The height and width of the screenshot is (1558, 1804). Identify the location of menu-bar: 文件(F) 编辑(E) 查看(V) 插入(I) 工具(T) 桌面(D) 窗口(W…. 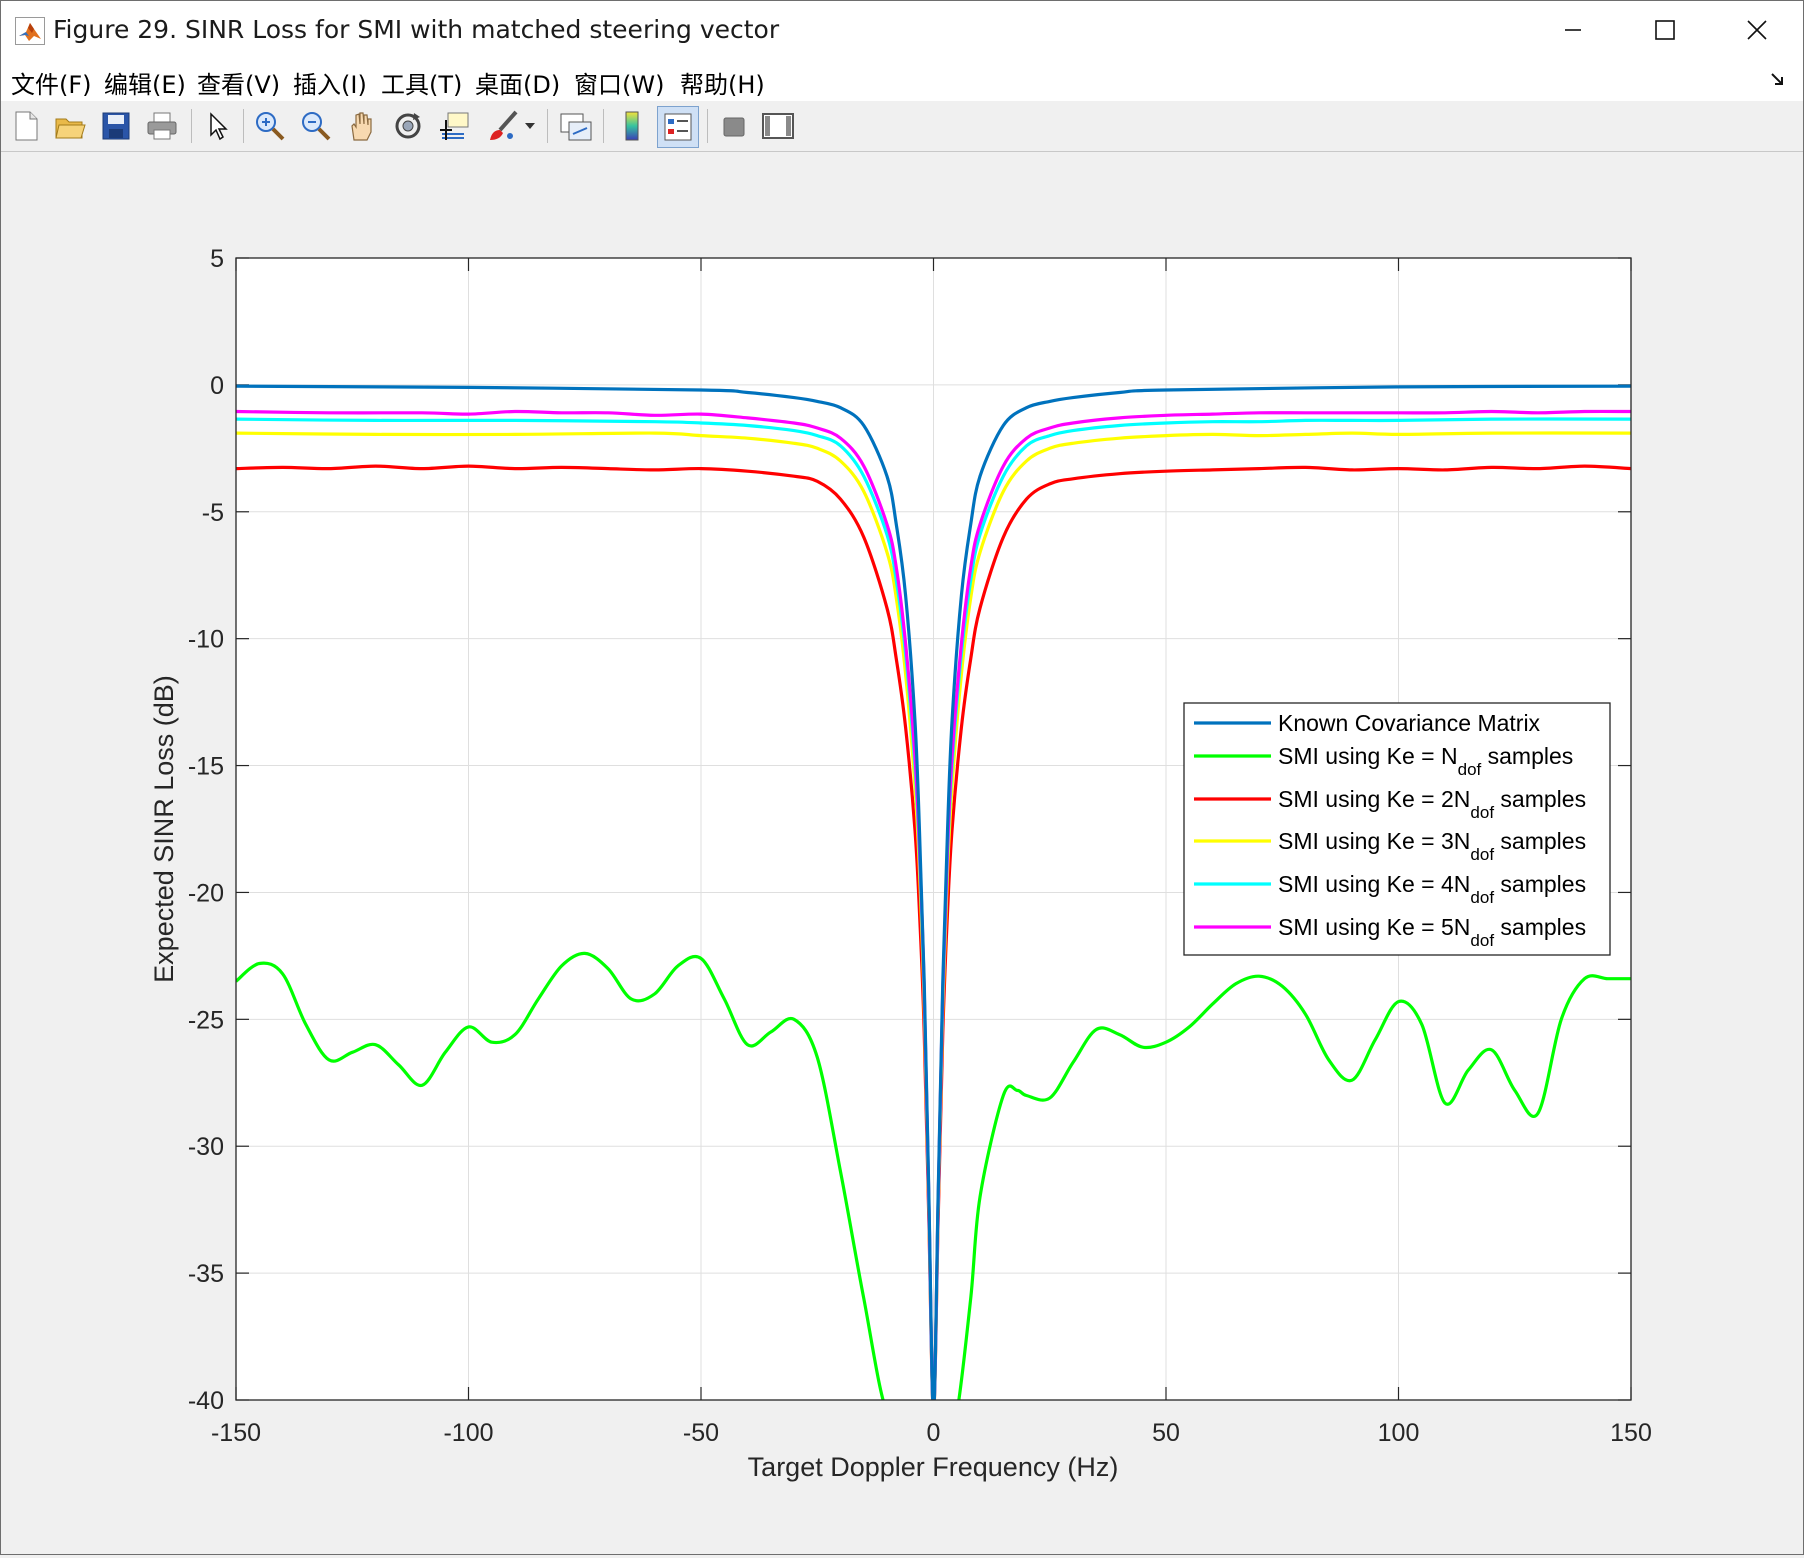
(902, 80).